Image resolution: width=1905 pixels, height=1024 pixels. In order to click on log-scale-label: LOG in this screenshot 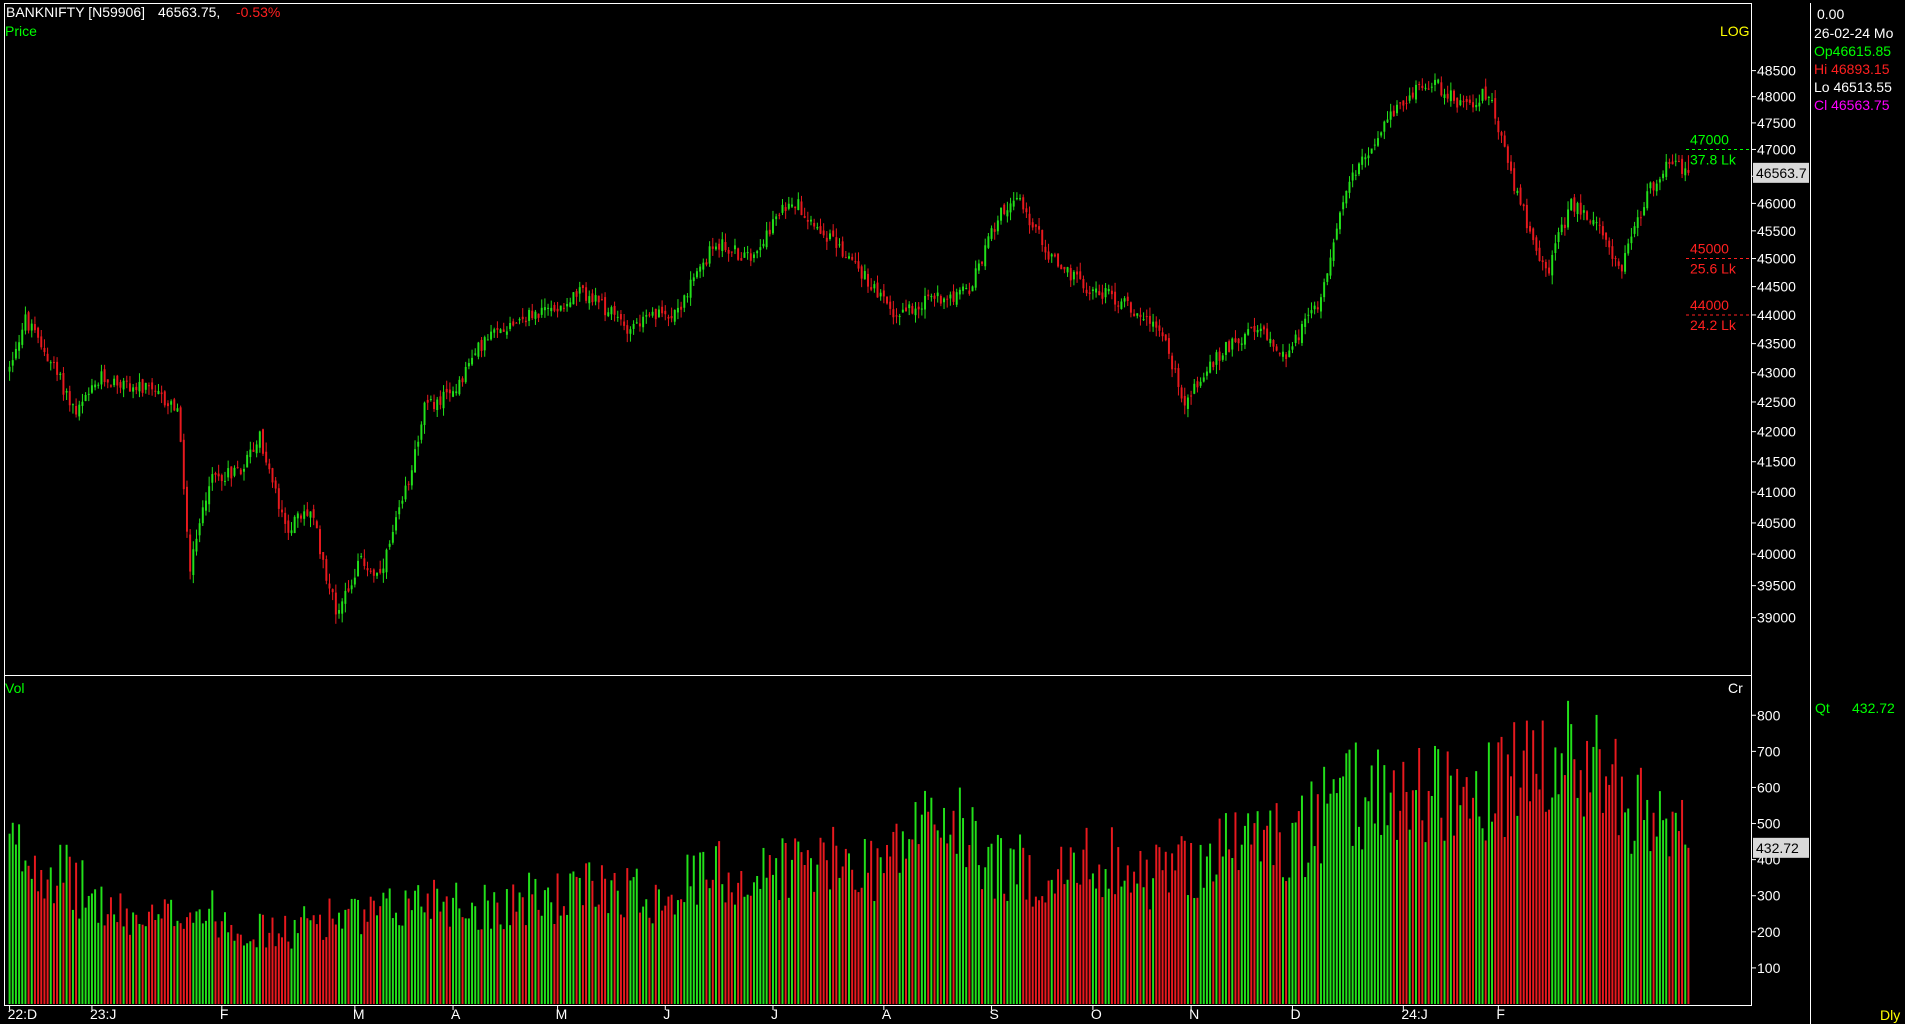, I will do `click(1735, 31)`.